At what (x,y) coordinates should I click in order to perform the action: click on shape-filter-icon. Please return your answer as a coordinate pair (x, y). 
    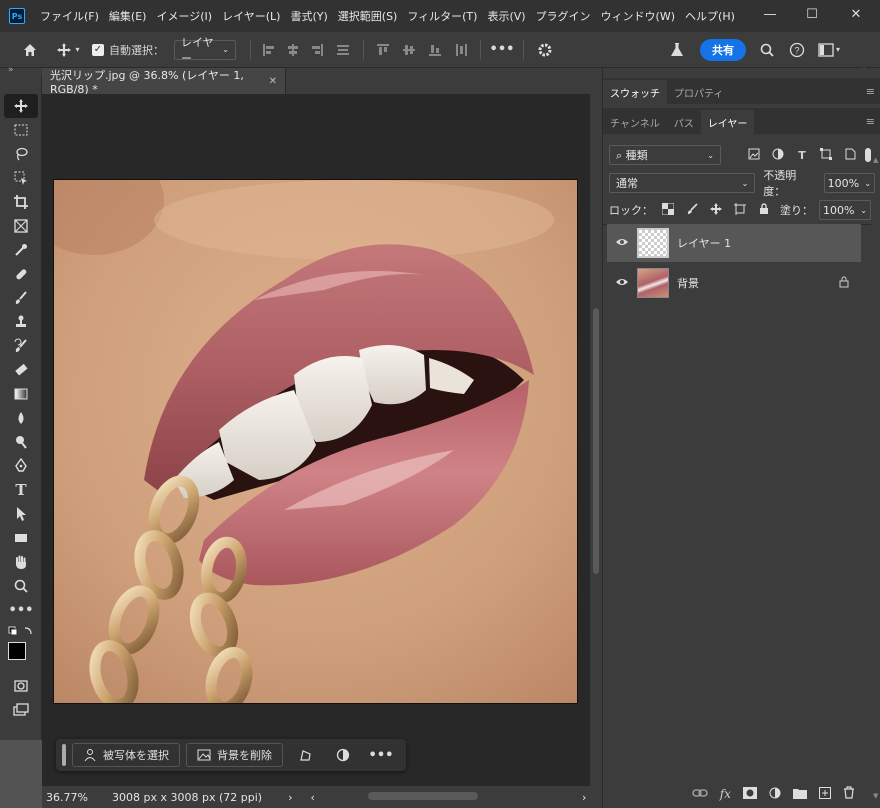
    Looking at the image, I should click on (826, 155).